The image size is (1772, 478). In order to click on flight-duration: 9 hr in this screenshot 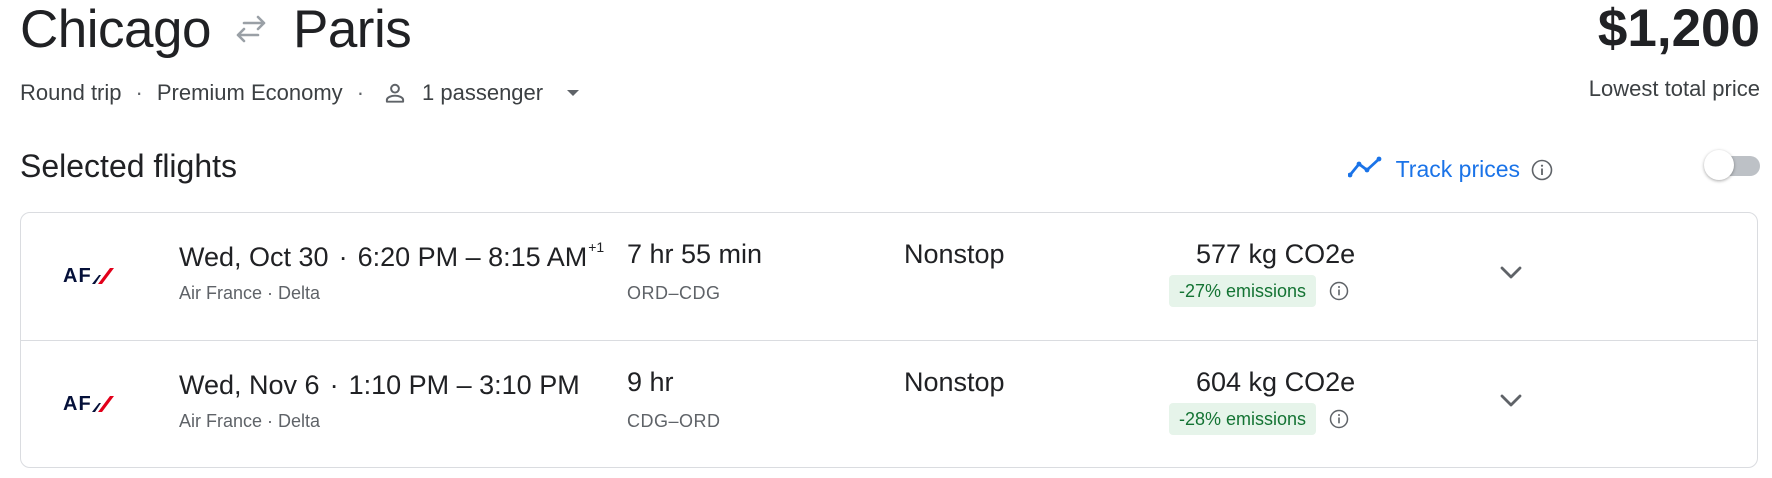, I will do `click(650, 382)`.